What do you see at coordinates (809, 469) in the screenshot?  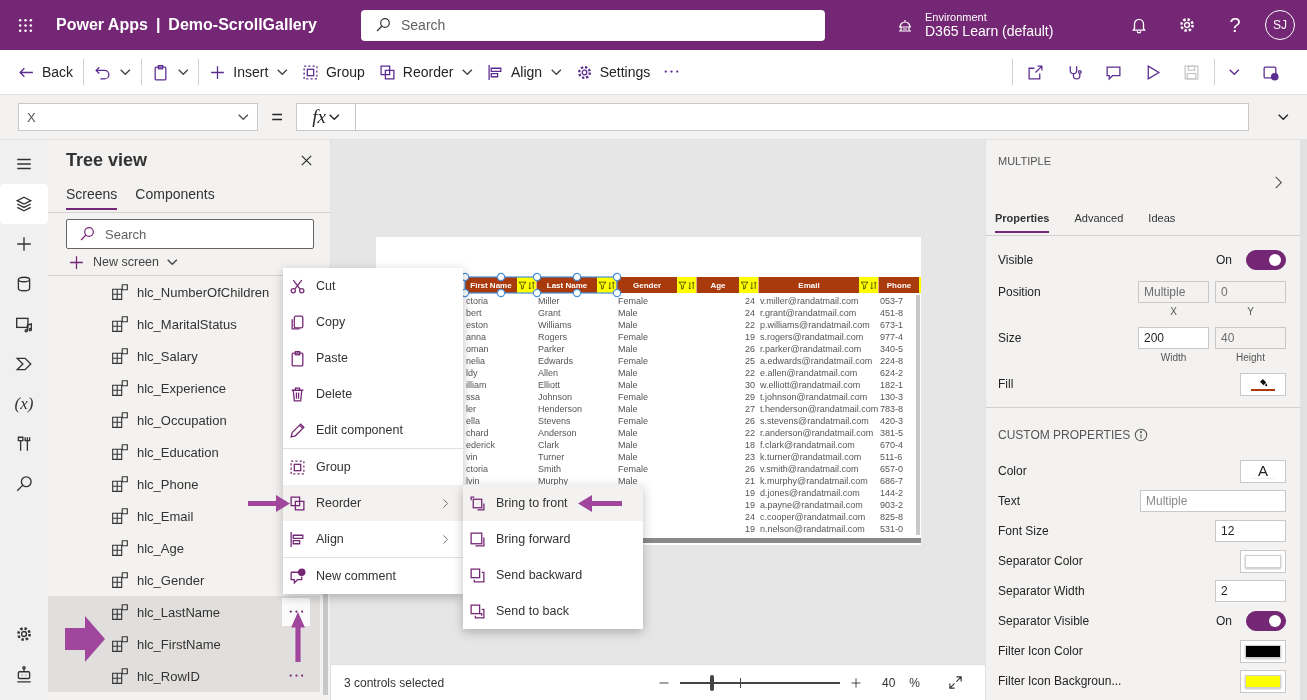 I see `gallery-cell-text: v.smith@randatmail.com` at bounding box center [809, 469].